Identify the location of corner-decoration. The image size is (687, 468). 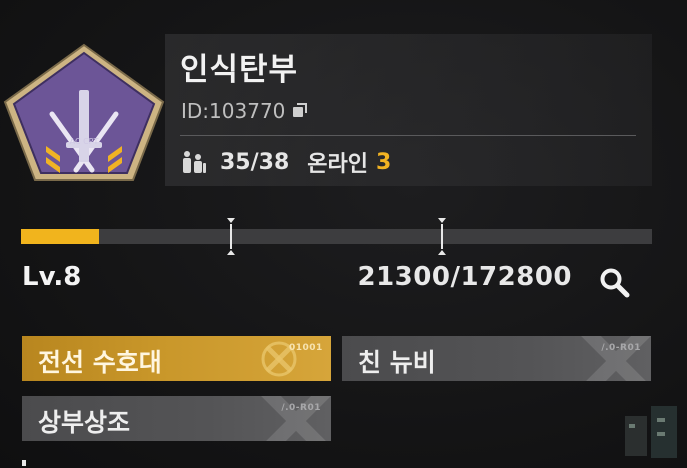
(651, 432).